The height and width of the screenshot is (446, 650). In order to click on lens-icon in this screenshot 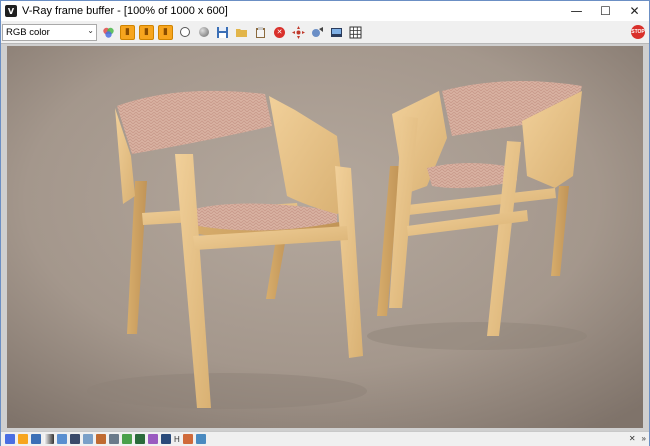, I will do `click(166, 439)`.